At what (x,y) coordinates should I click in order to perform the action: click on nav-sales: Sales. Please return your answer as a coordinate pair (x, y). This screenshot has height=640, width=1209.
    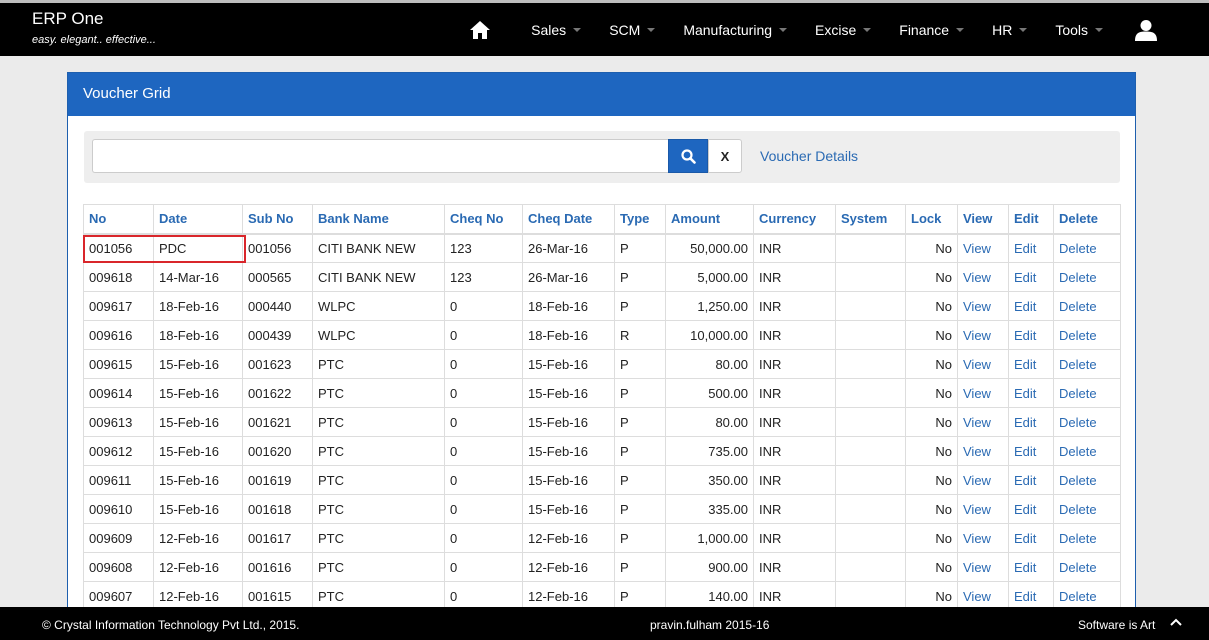
    Looking at the image, I should click on (556, 30).